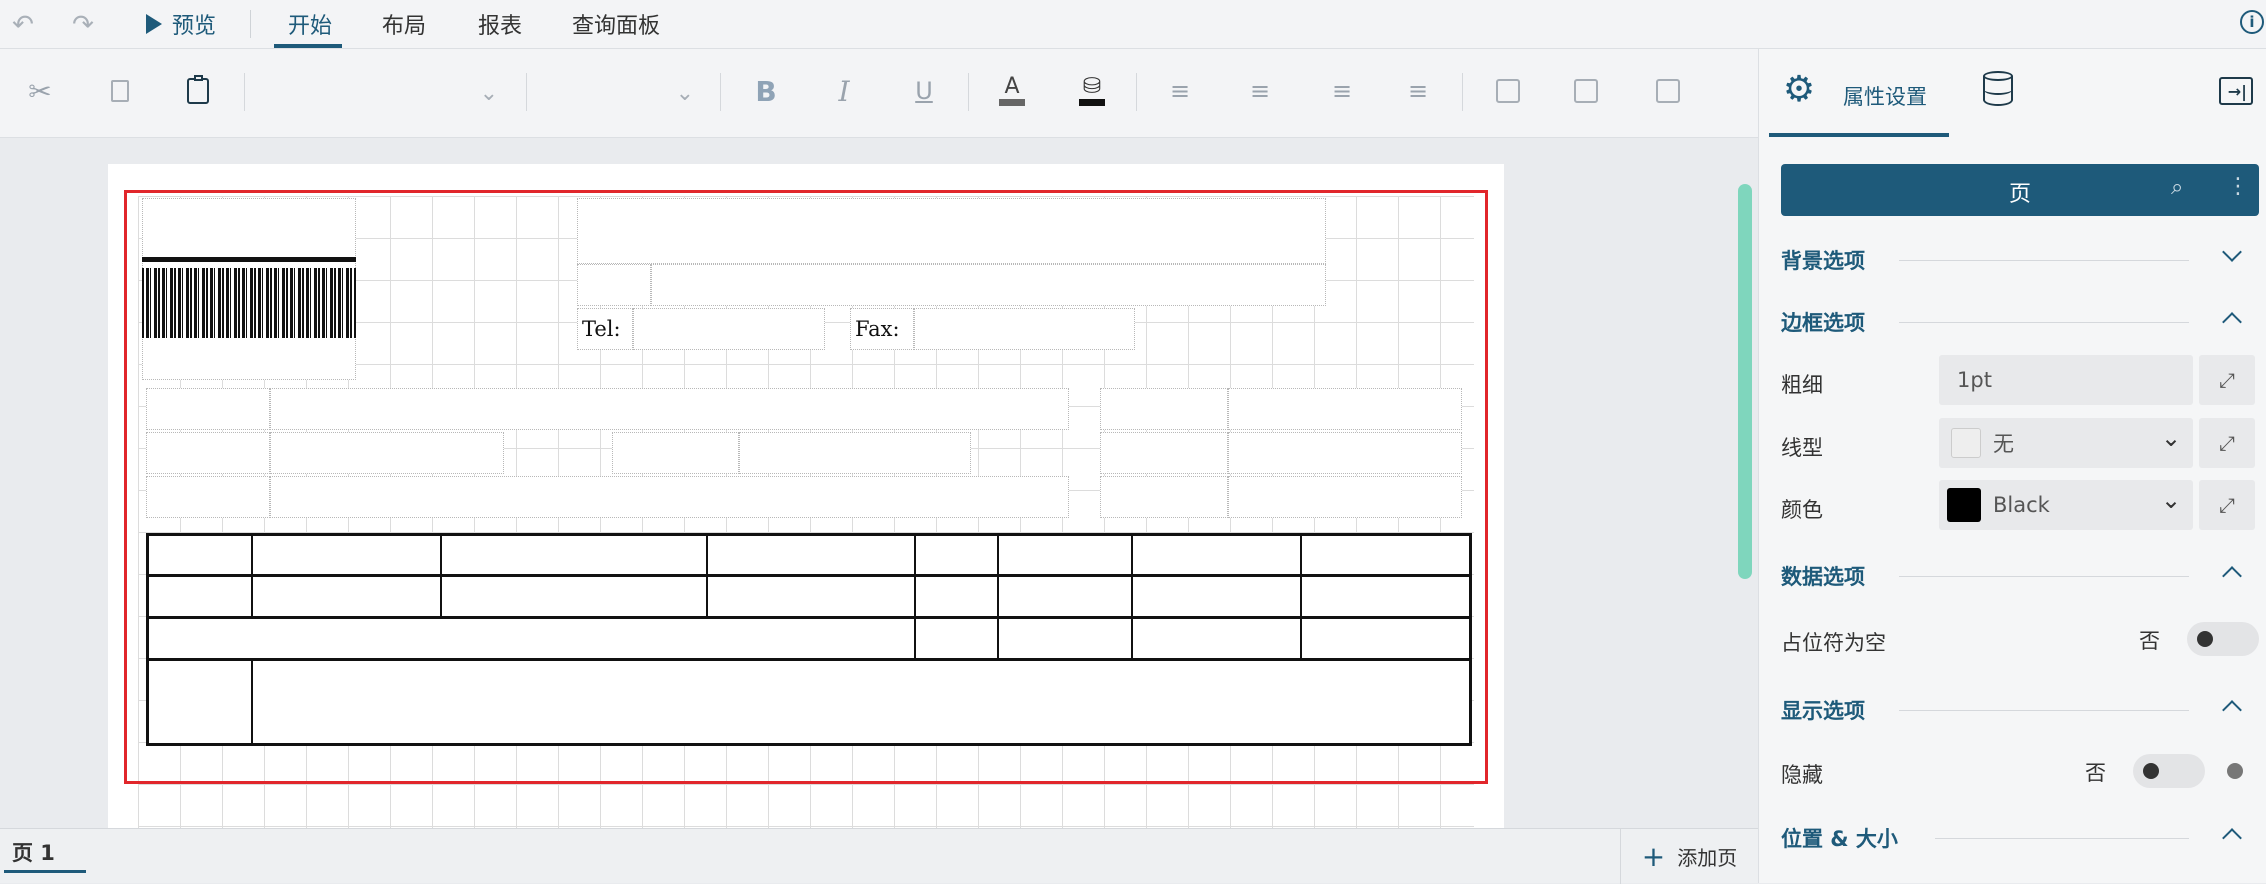 The height and width of the screenshot is (884, 2266). I want to click on search-icon: ⌕, so click(2177, 187).